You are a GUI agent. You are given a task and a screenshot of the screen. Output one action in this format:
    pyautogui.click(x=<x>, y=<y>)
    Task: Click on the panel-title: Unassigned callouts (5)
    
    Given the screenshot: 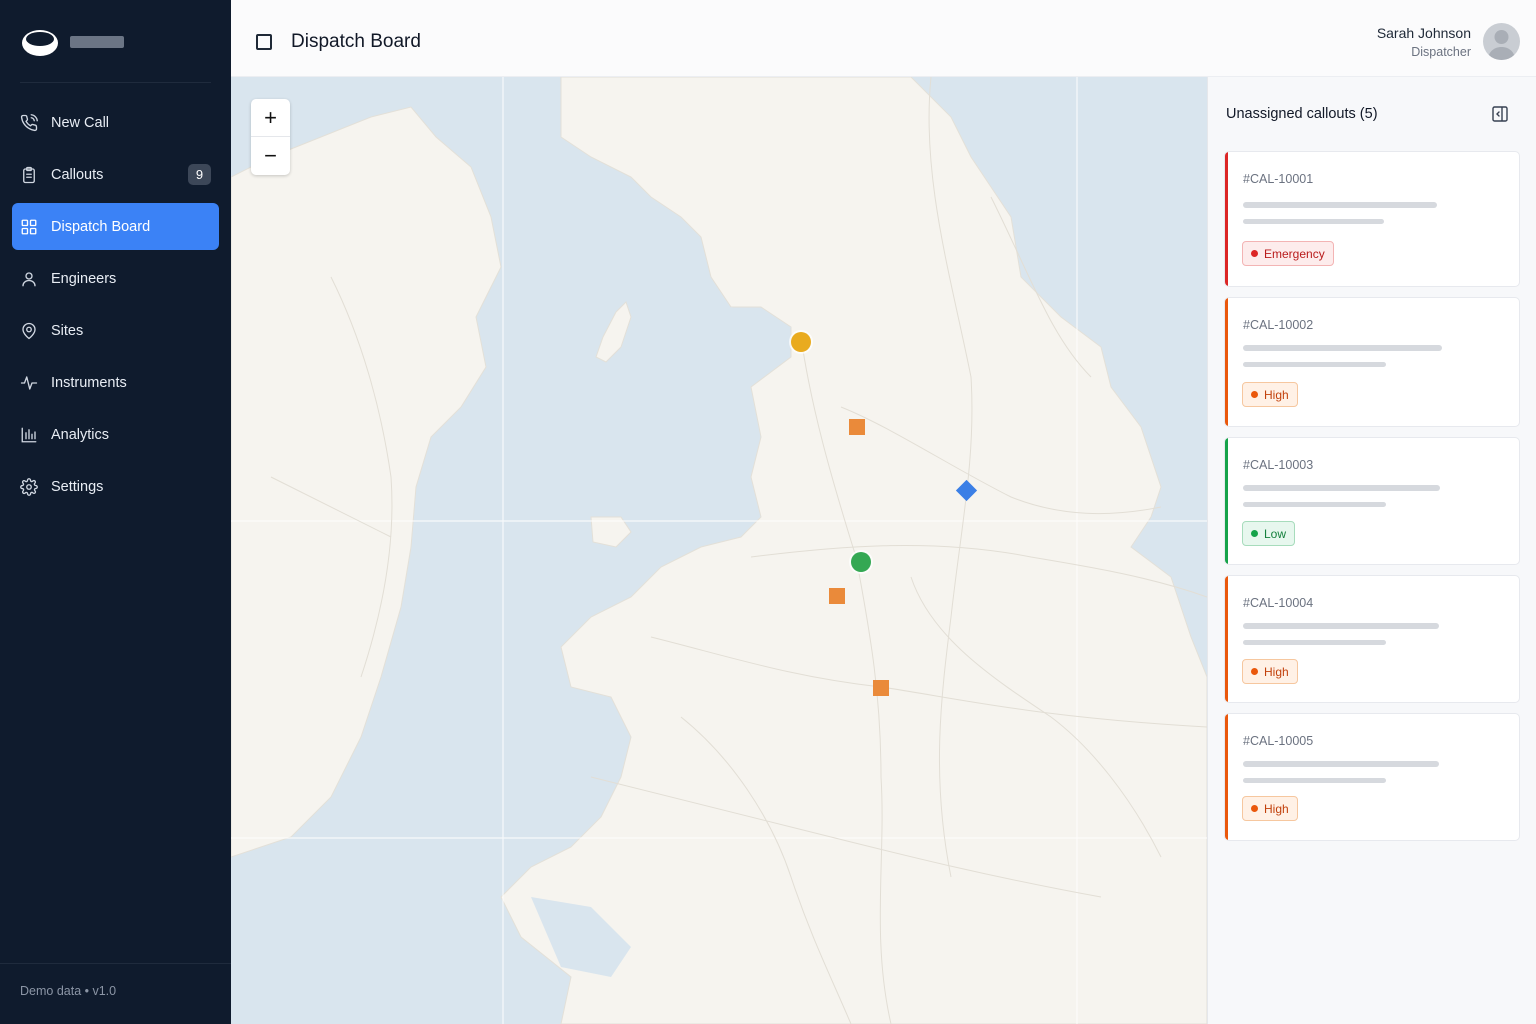 What is the action you would take?
    pyautogui.click(x=1302, y=114)
    